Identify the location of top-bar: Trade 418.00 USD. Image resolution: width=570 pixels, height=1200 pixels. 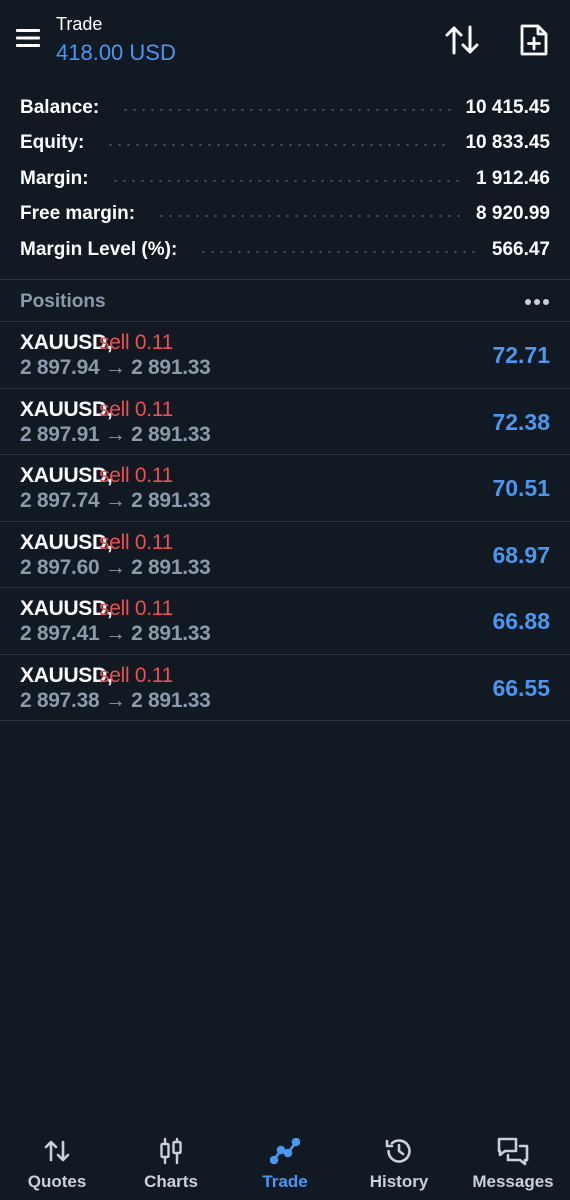
(285, 40).